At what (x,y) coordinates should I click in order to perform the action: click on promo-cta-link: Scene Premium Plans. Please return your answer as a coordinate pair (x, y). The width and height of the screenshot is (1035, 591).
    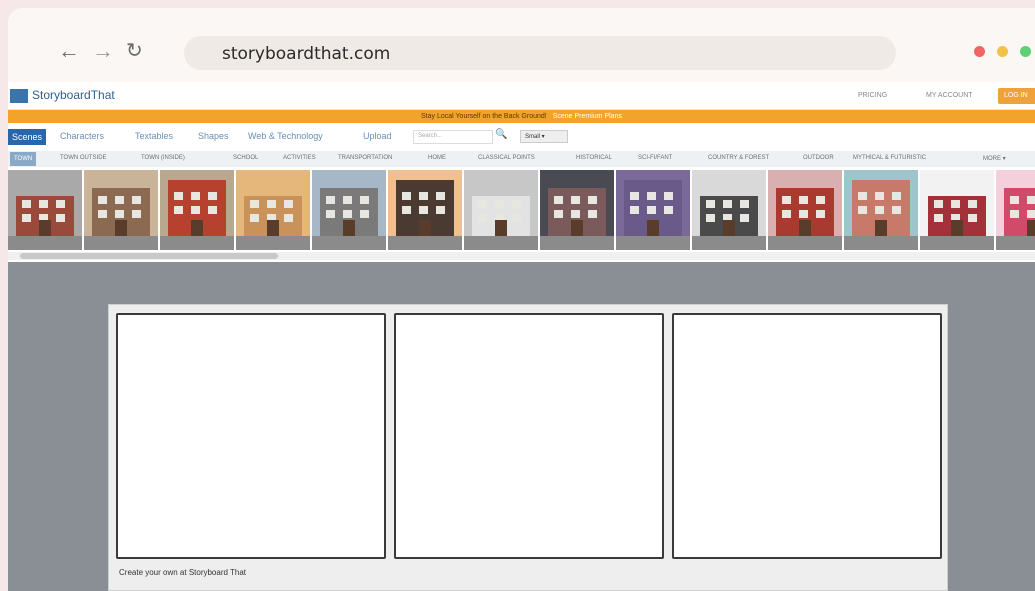
    Looking at the image, I should click on (587, 116).